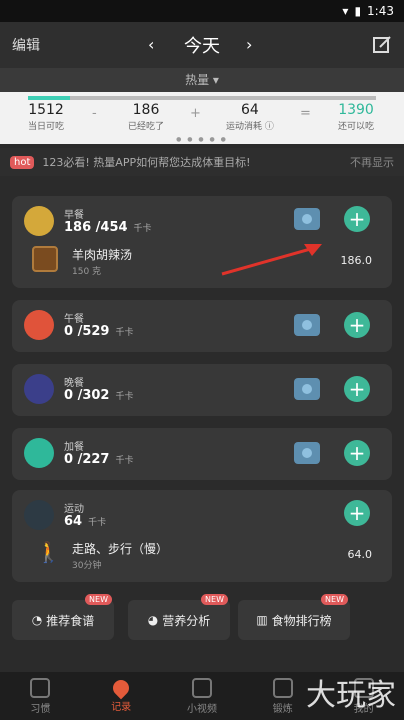  Describe the element at coordinates (39, 221) in the screenshot. I see `breakfast-icon` at that location.